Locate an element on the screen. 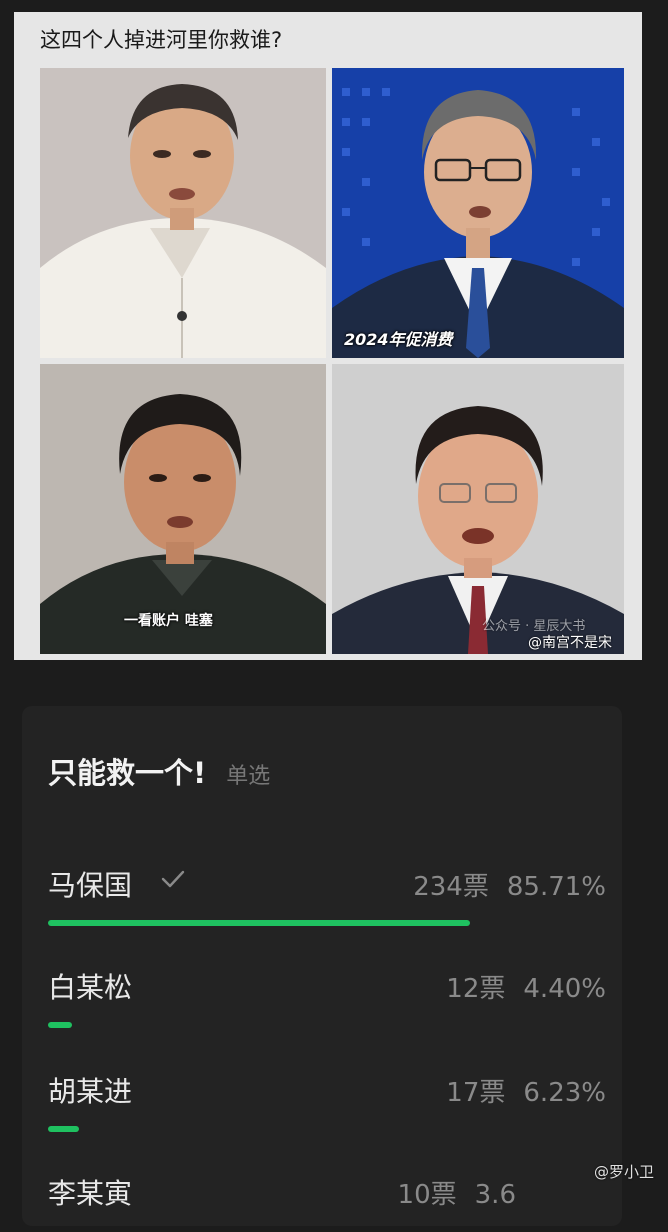  caption-bottom-left: 一看账户 哇塞 is located at coordinates (168, 621).